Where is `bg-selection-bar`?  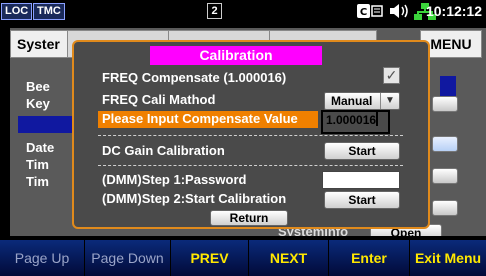
bg-selection-bar is located at coordinates (45, 124).